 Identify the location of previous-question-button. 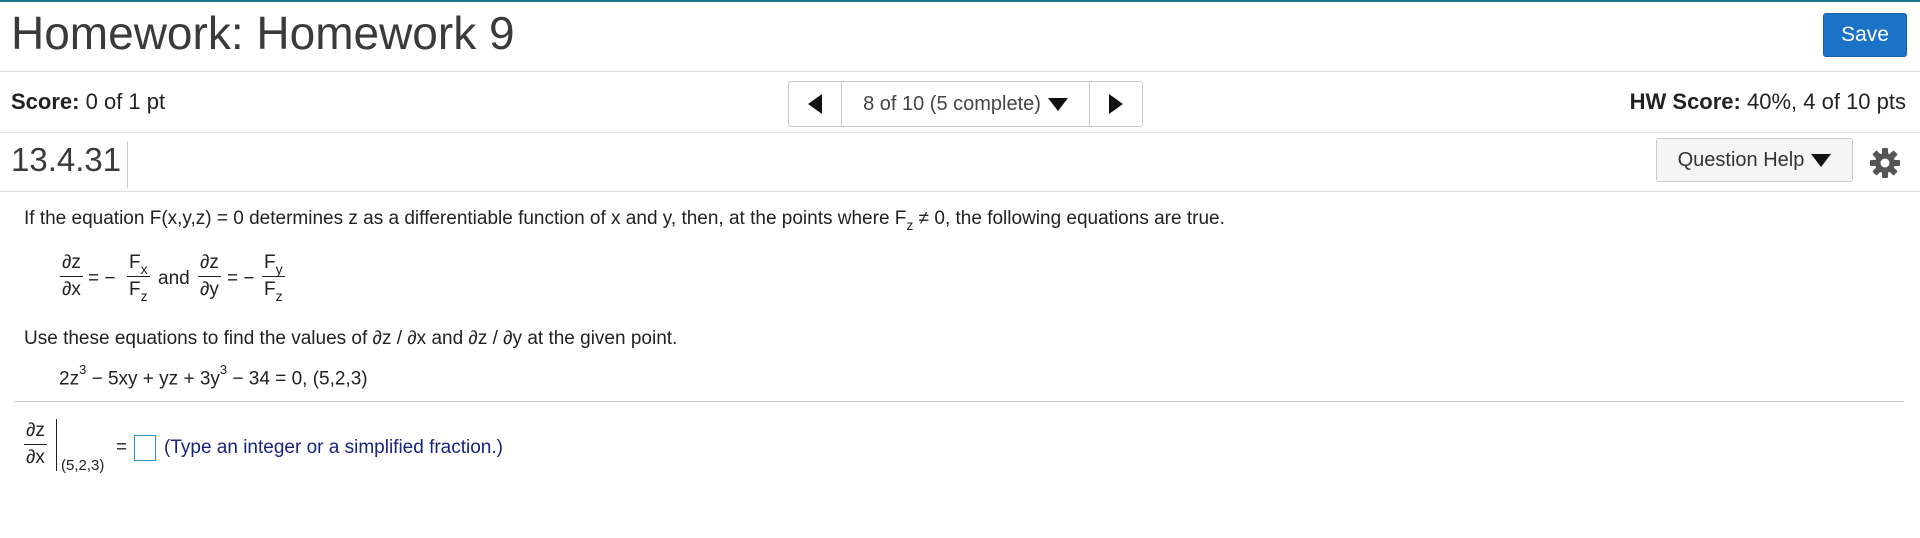
(815, 104).